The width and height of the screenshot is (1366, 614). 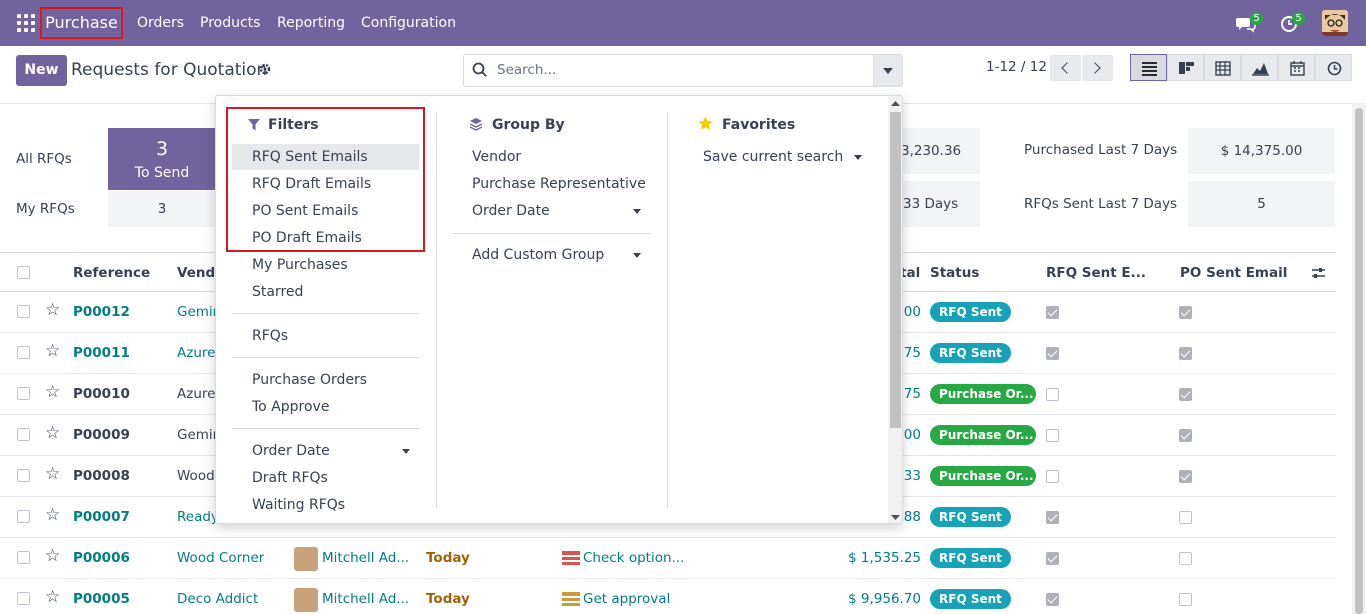 What do you see at coordinates (1222, 67) in the screenshot?
I see `pivot-view-button` at bounding box center [1222, 67].